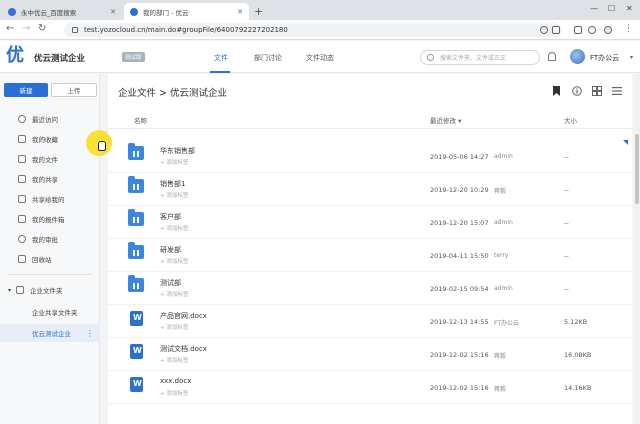  Describe the element at coordinates (74, 90) in the screenshot. I see `upload-button: 上传` at that location.